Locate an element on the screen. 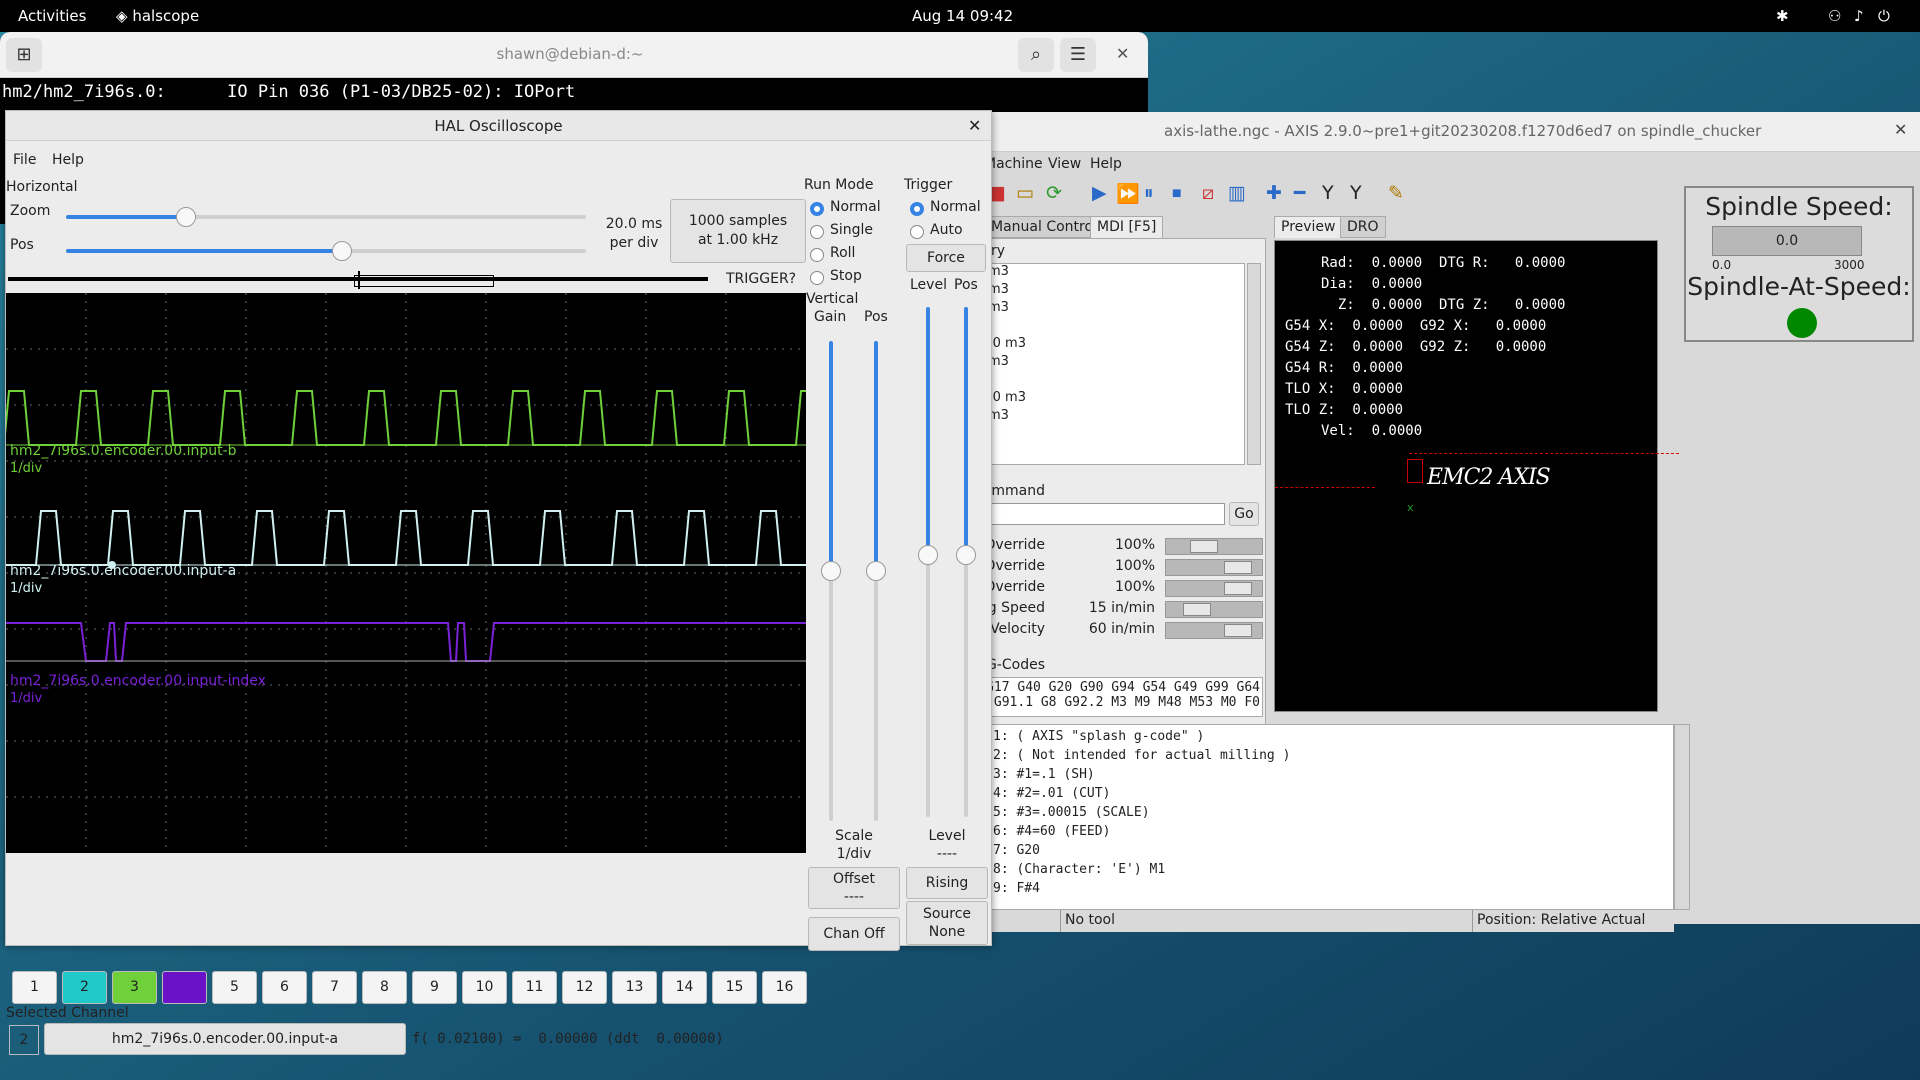  clock: Aug 14 09:42 is located at coordinates (962, 16).